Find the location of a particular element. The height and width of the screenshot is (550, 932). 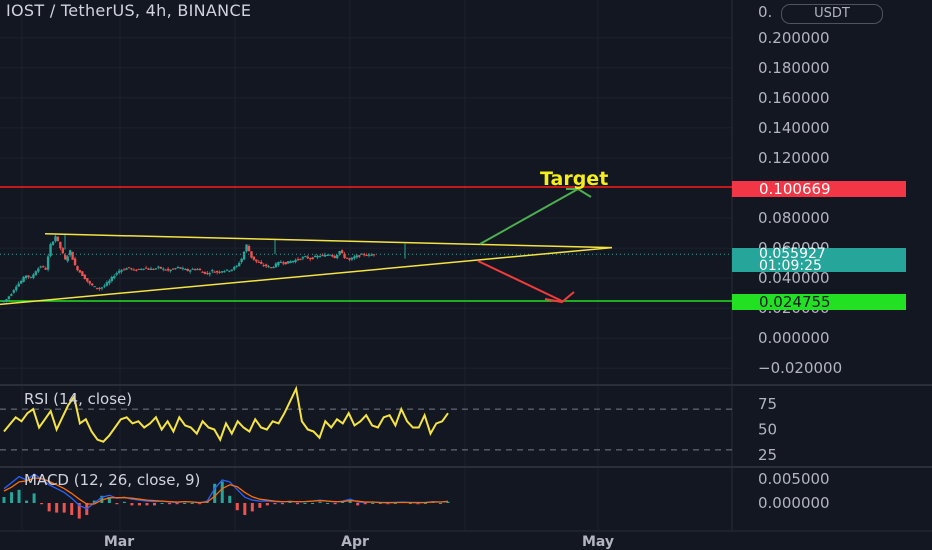

y-tick-label: 0.000000 is located at coordinates (794, 338).